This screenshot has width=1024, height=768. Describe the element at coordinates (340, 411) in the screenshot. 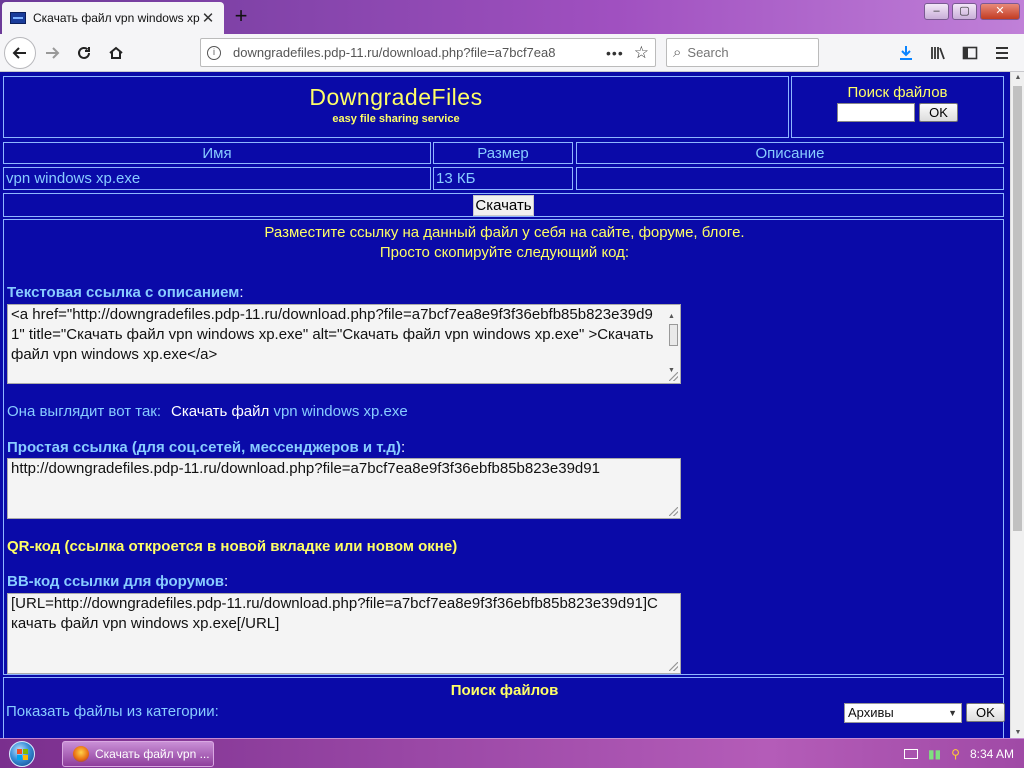

I see `link-preview-filename: vpn windows xp.exe` at that location.